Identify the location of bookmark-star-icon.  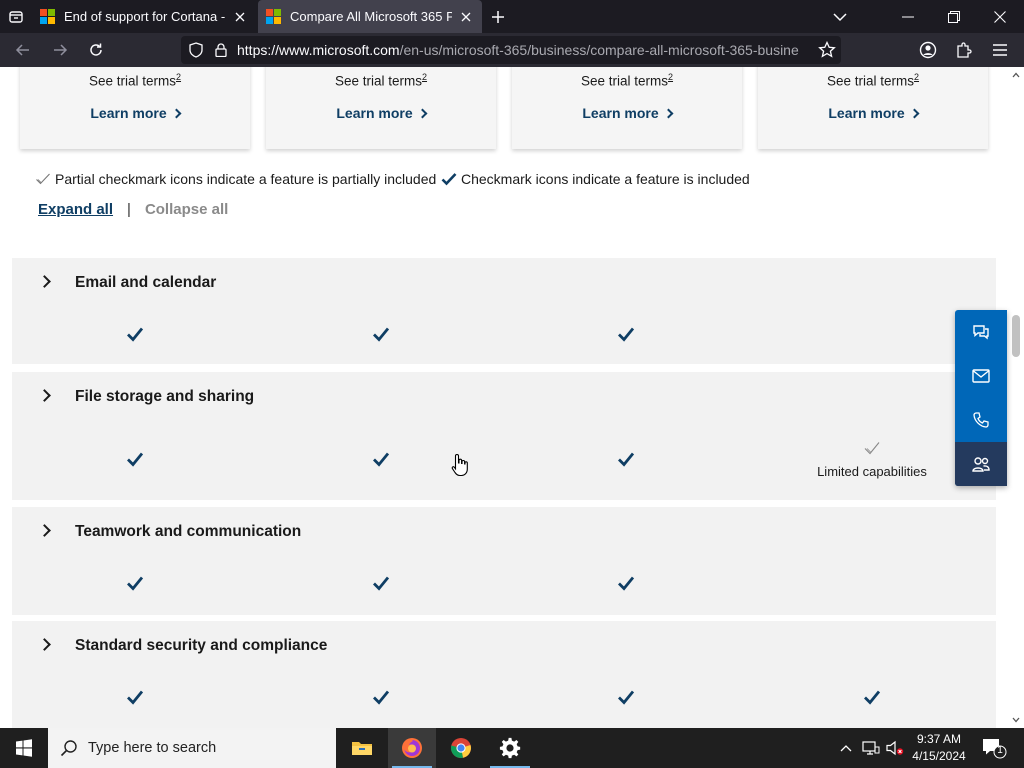
(827, 50).